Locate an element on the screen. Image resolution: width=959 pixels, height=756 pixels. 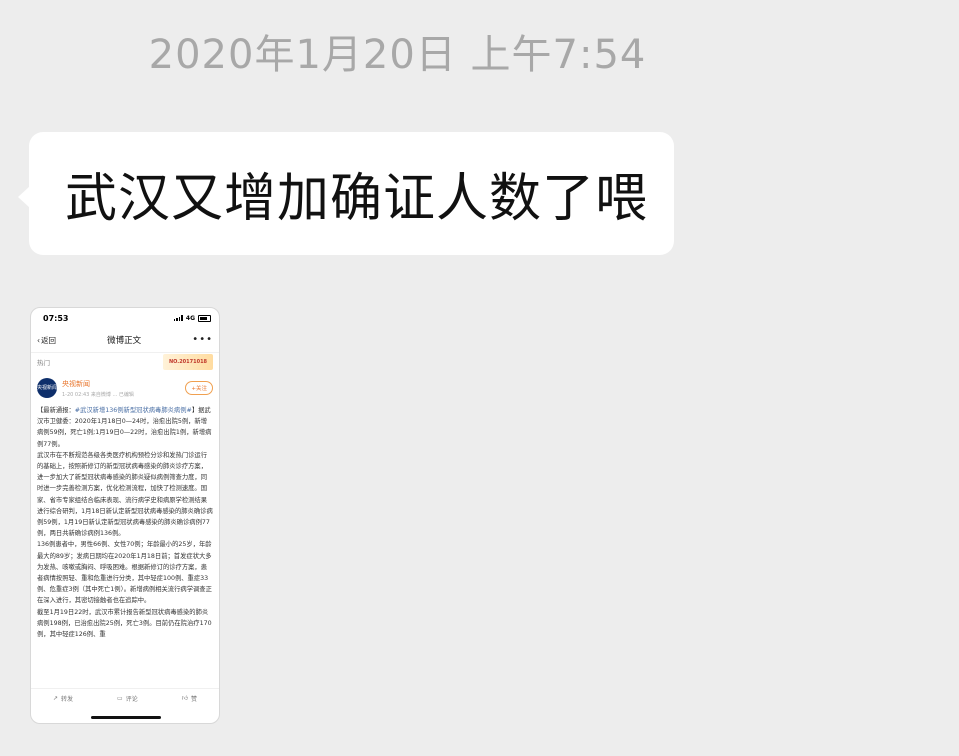
like-label: 赞 is located at coordinates (193, 699).